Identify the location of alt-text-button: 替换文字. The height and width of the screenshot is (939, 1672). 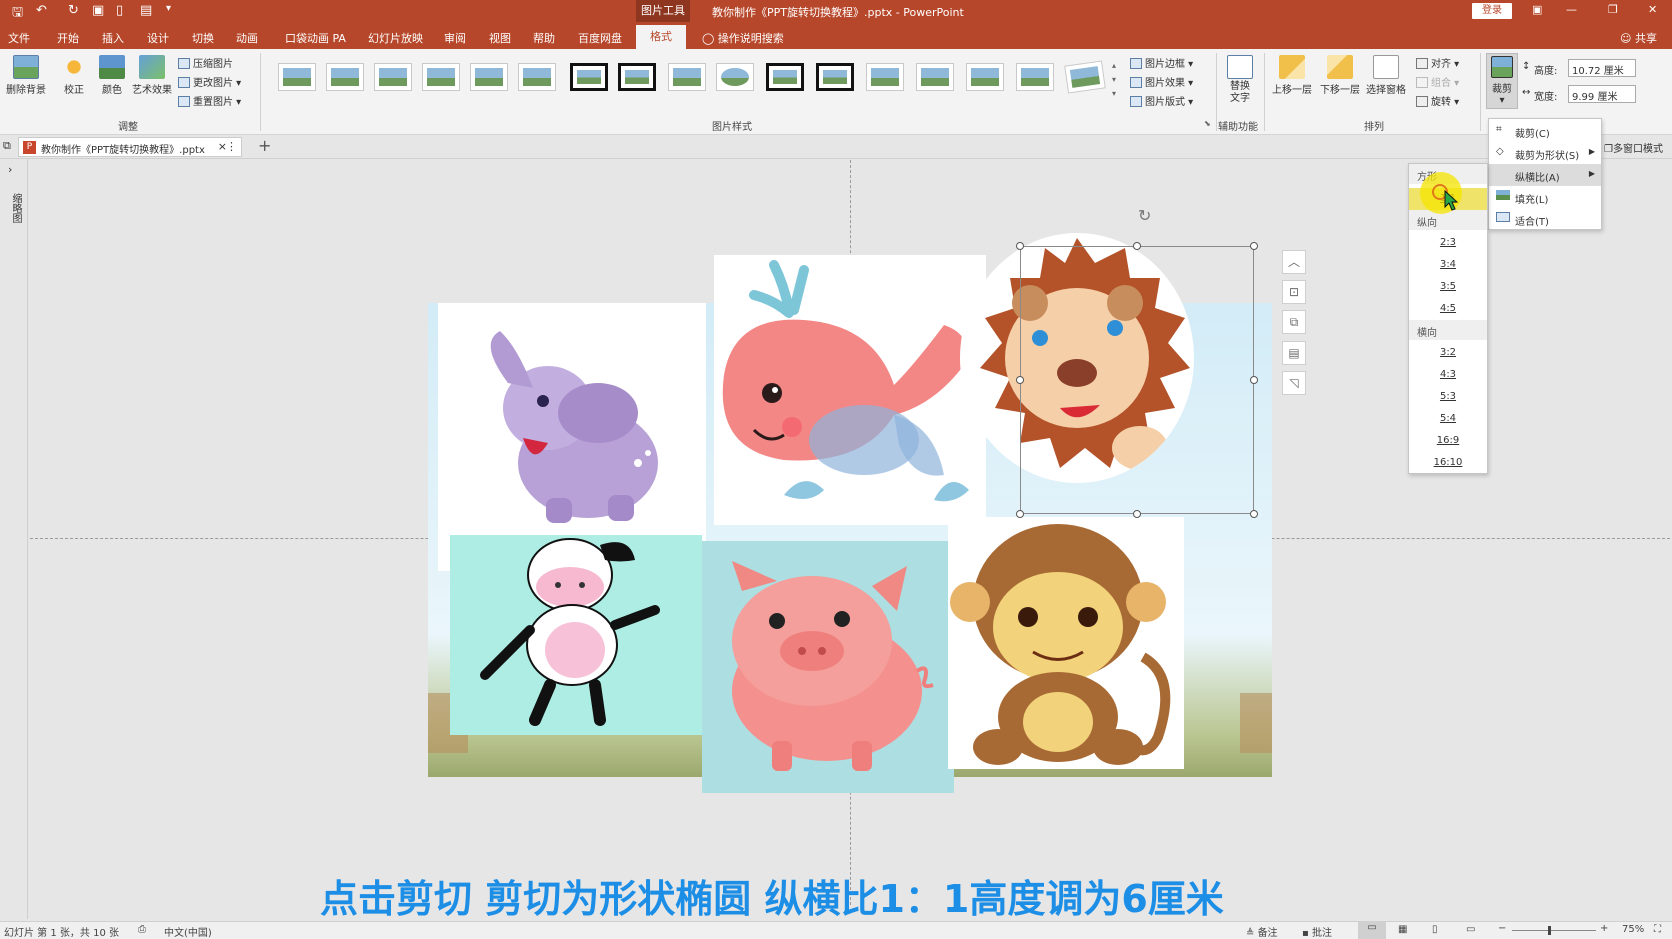
(1240, 80).